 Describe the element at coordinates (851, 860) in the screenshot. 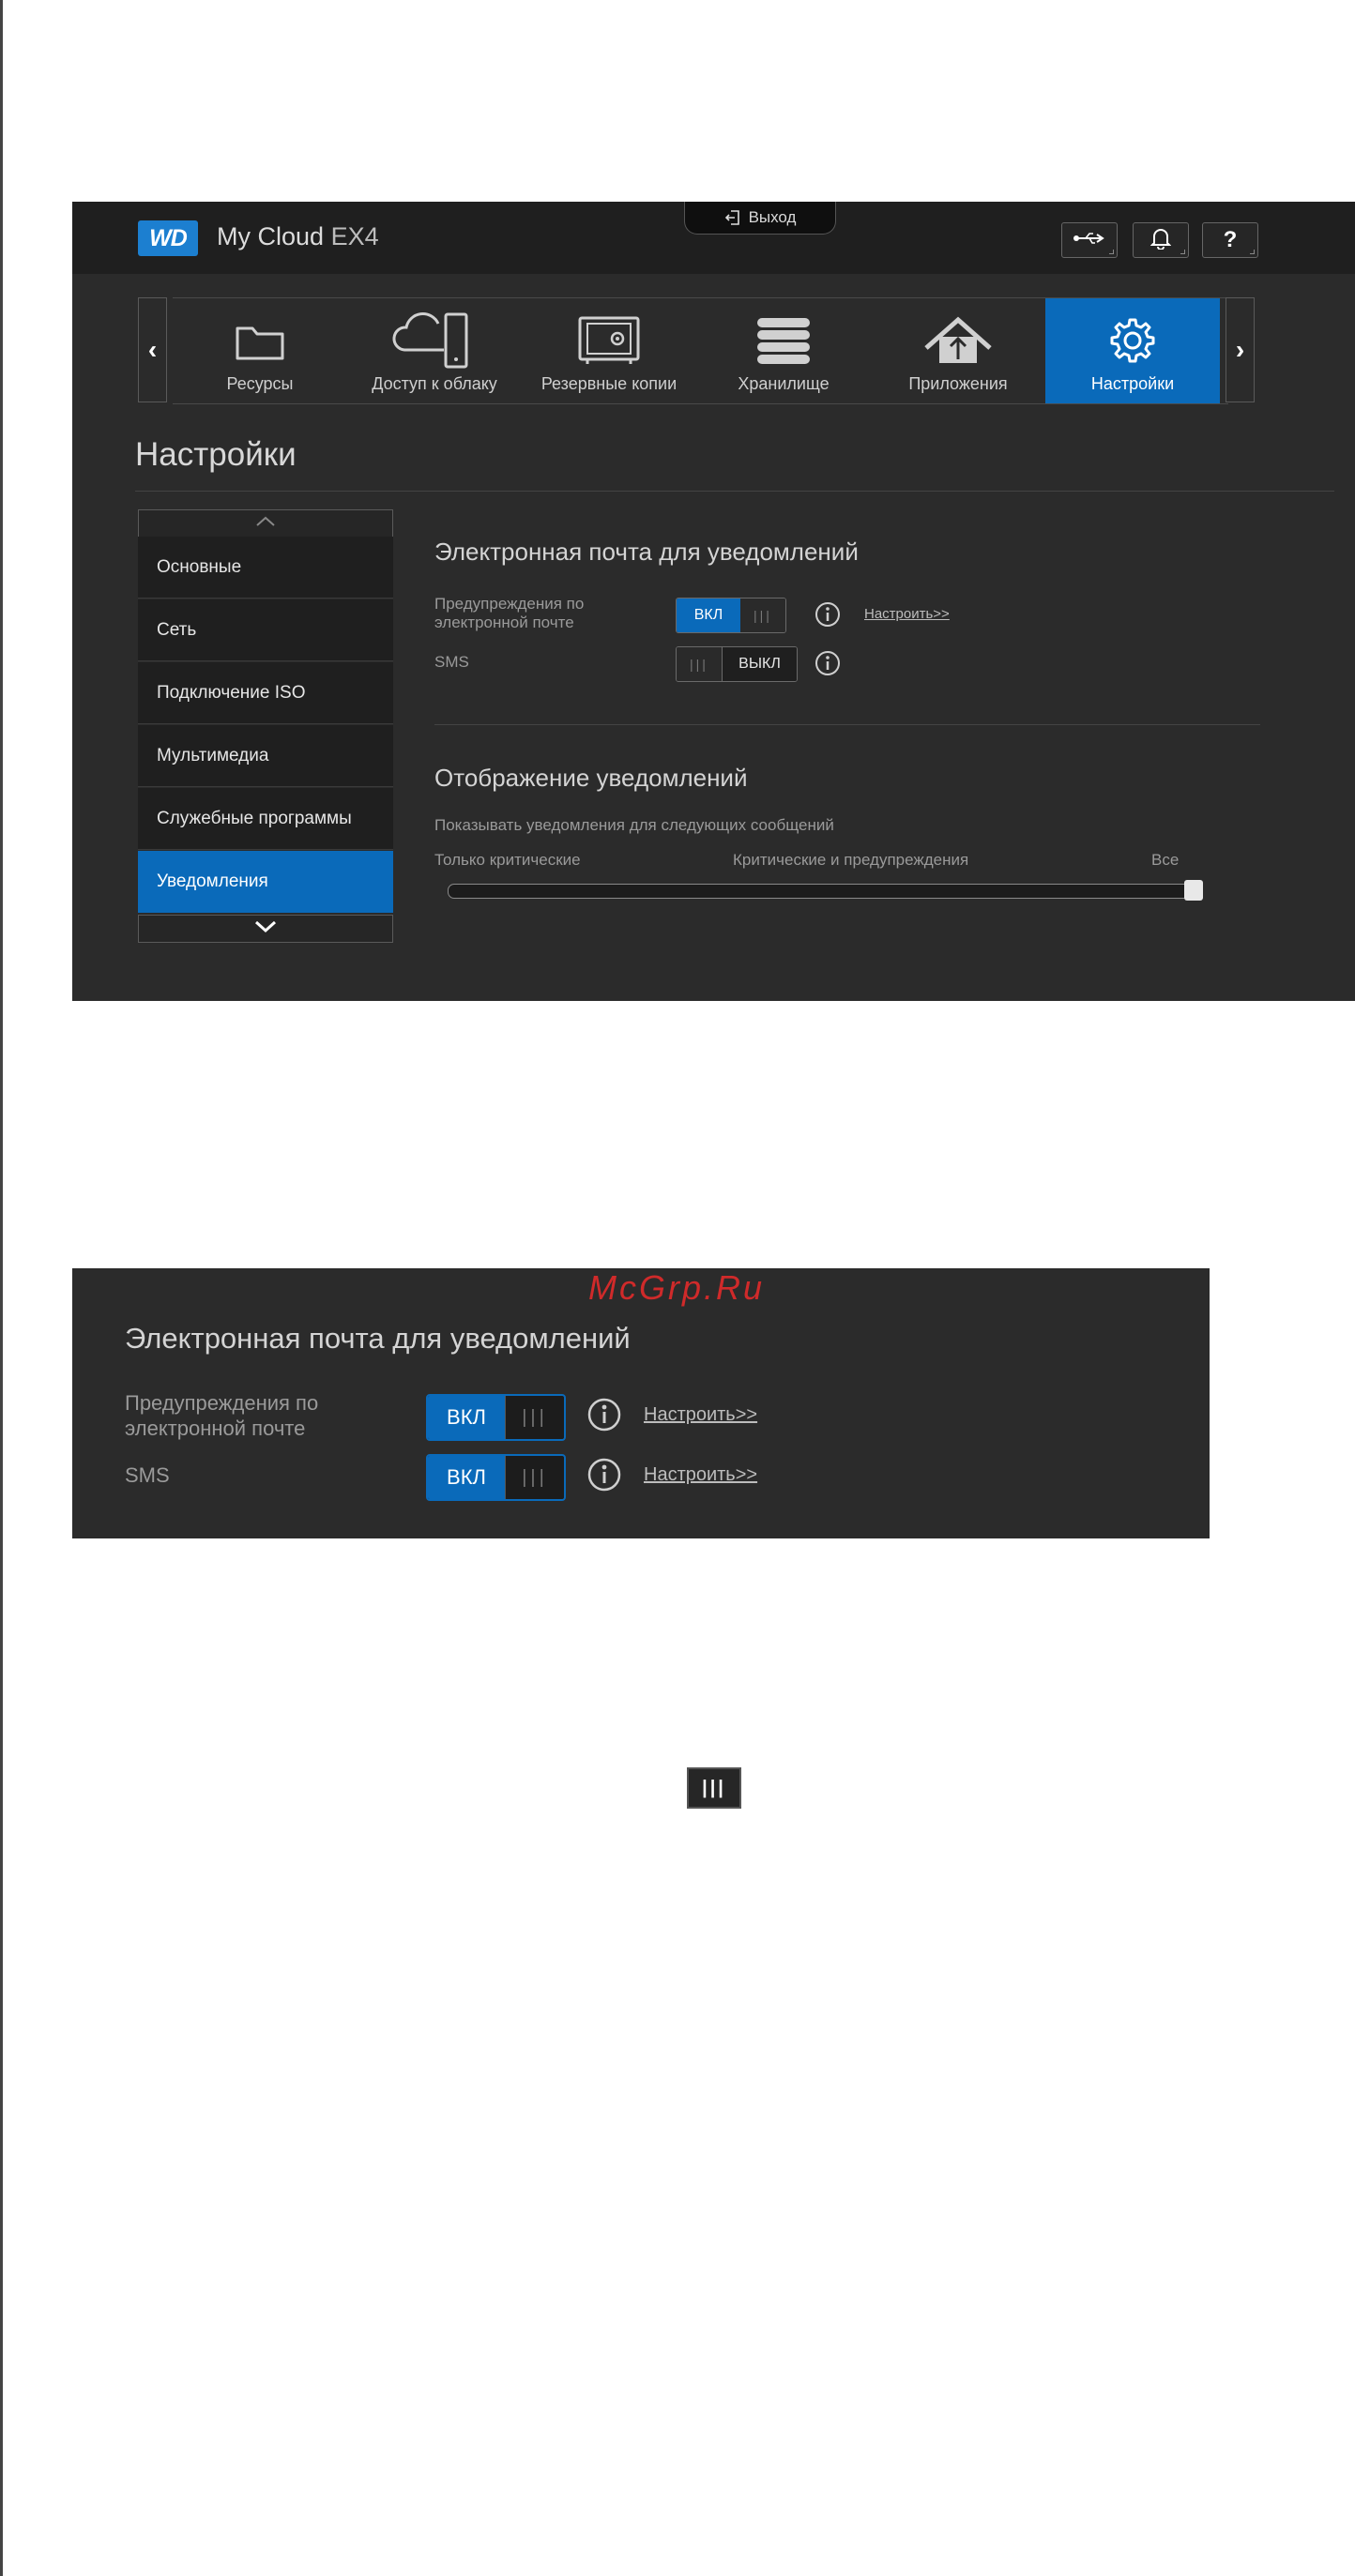

I see `slider-label-critical-warnings: Критические и предупреждения` at that location.